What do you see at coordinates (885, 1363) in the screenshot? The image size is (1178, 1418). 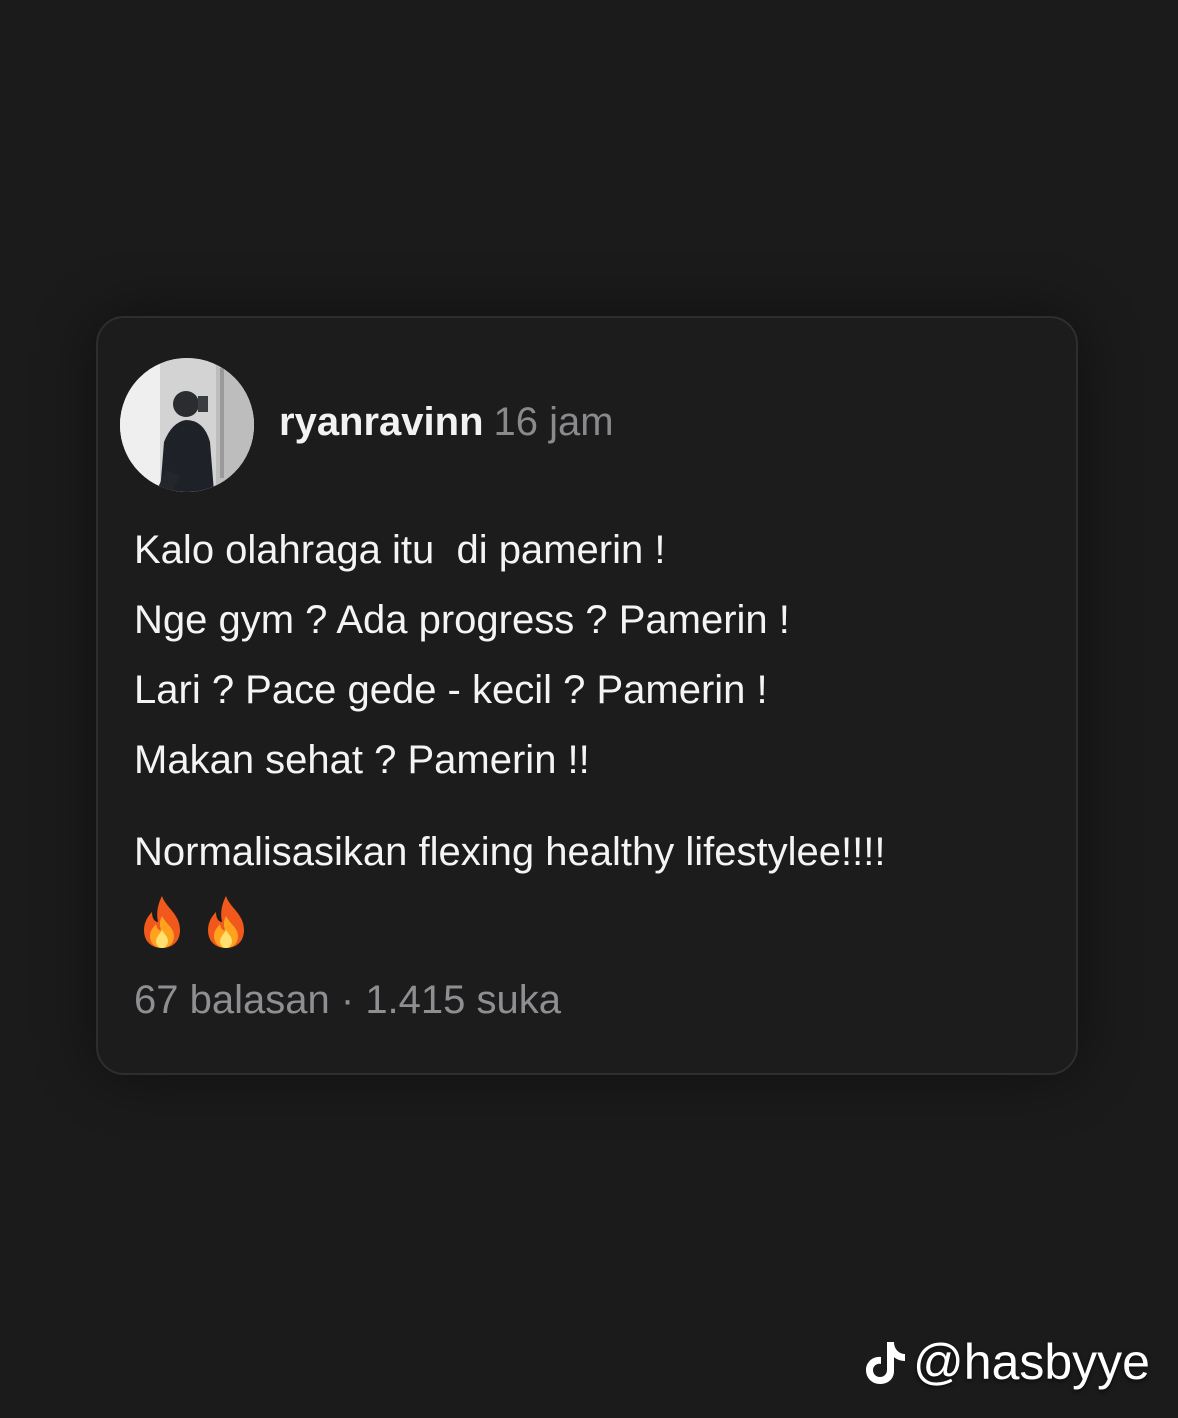 I see `tiktok-icon` at bounding box center [885, 1363].